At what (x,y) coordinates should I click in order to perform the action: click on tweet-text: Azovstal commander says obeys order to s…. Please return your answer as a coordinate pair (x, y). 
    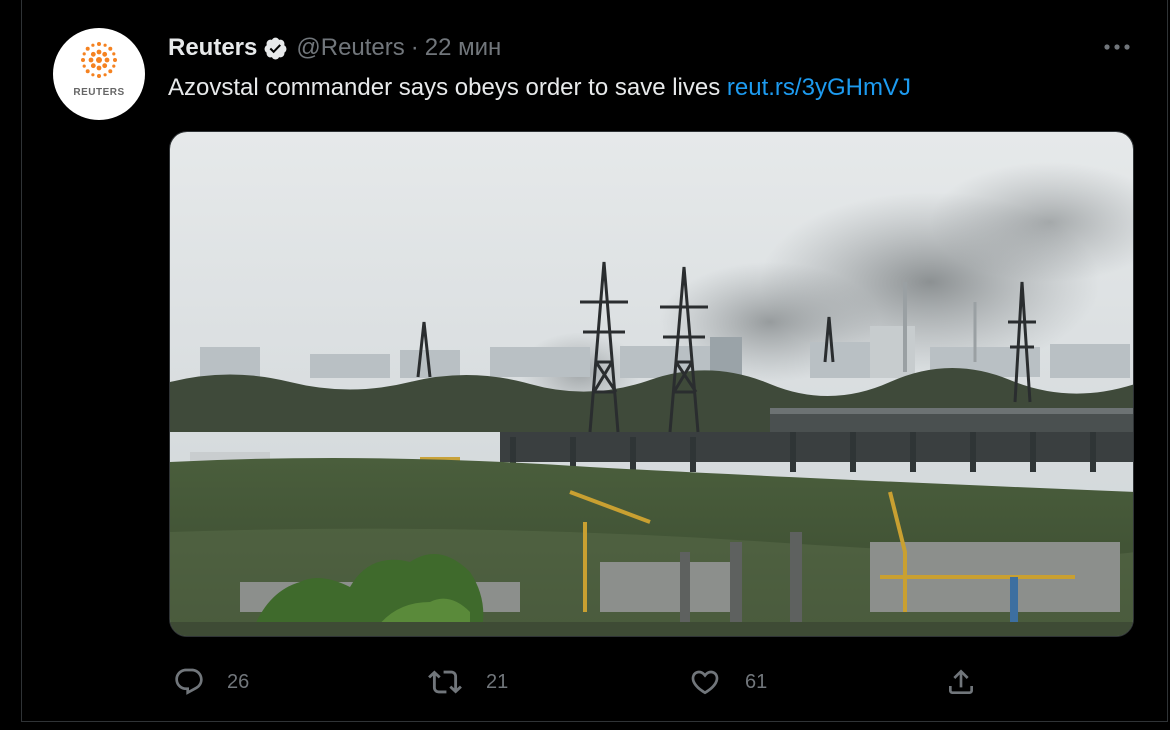
    Looking at the image, I should click on (539, 88).